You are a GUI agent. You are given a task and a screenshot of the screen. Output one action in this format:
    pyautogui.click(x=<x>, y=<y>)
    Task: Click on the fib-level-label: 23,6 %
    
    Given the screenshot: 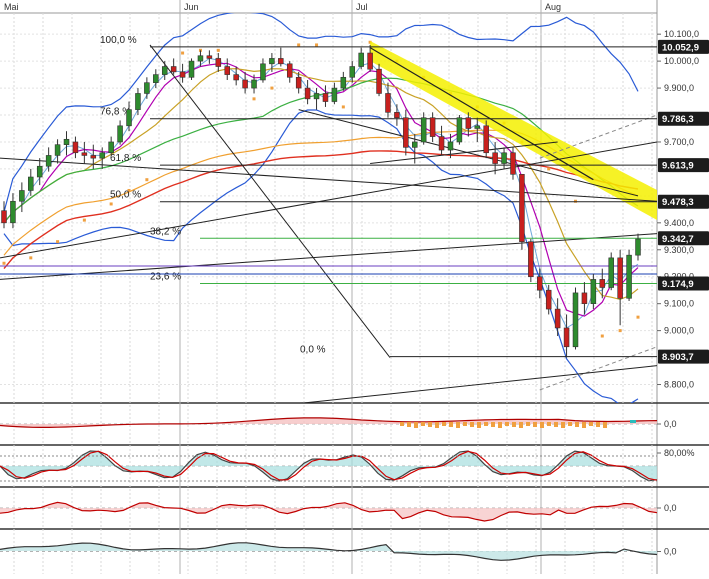 What is the action you would take?
    pyautogui.click(x=165, y=276)
    